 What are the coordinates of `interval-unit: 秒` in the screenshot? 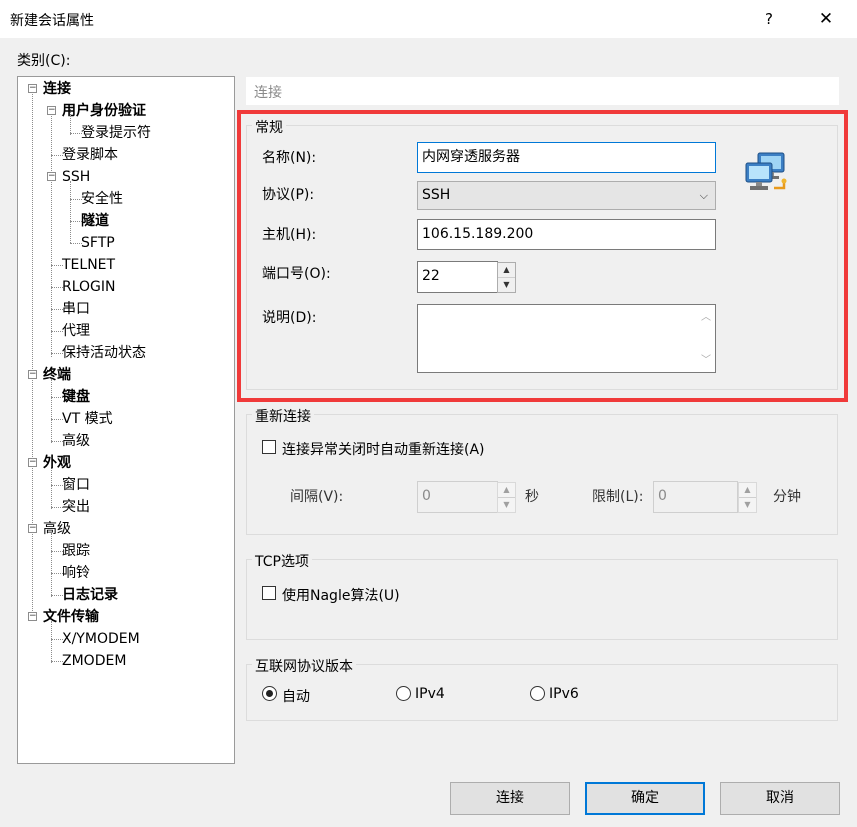 It's located at (532, 497).